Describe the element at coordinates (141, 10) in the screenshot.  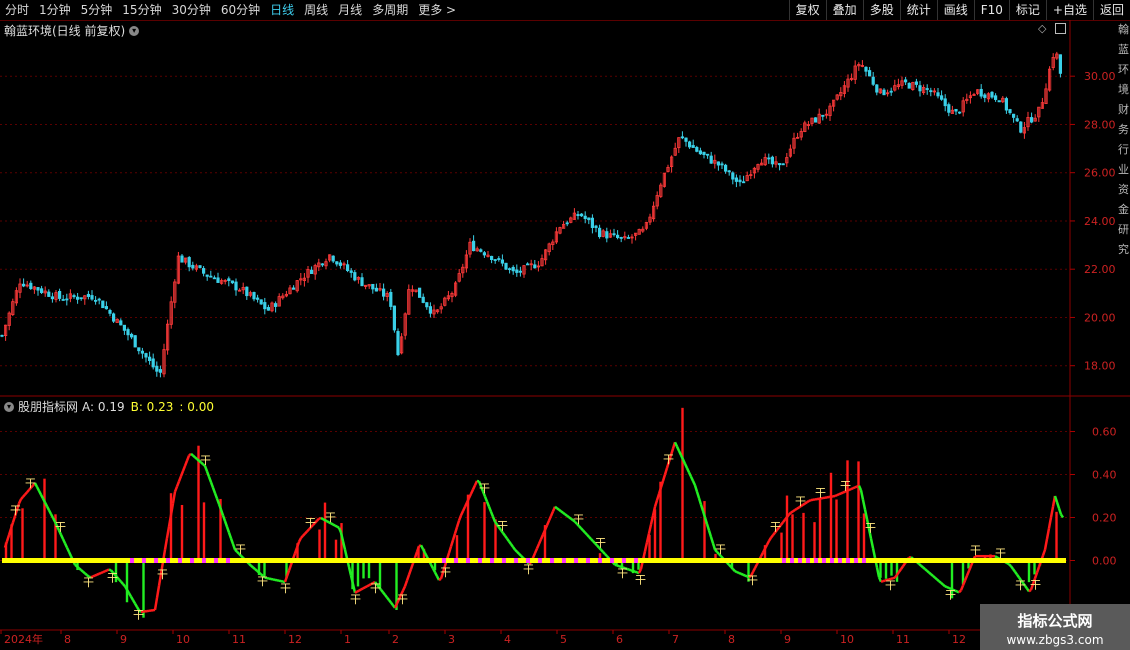
I see `period-tab-3: 15分钟` at that location.